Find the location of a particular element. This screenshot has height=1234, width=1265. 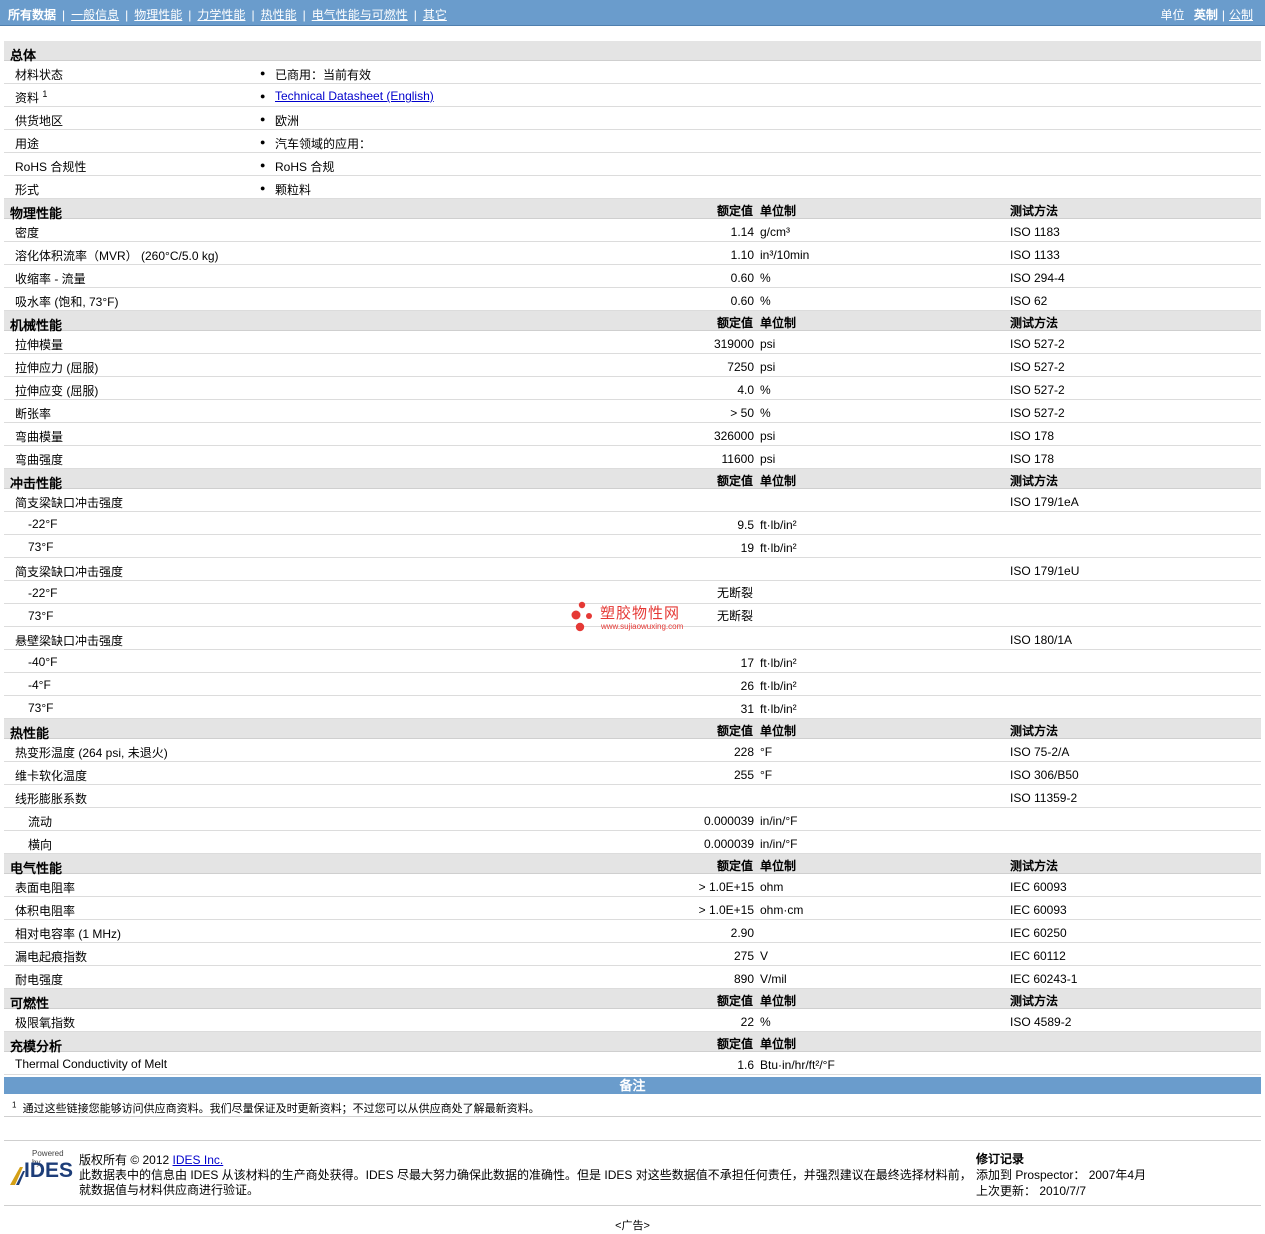

section-header: 冲击性能 额定值 单位制 测试方法 is located at coordinates (632, 480).